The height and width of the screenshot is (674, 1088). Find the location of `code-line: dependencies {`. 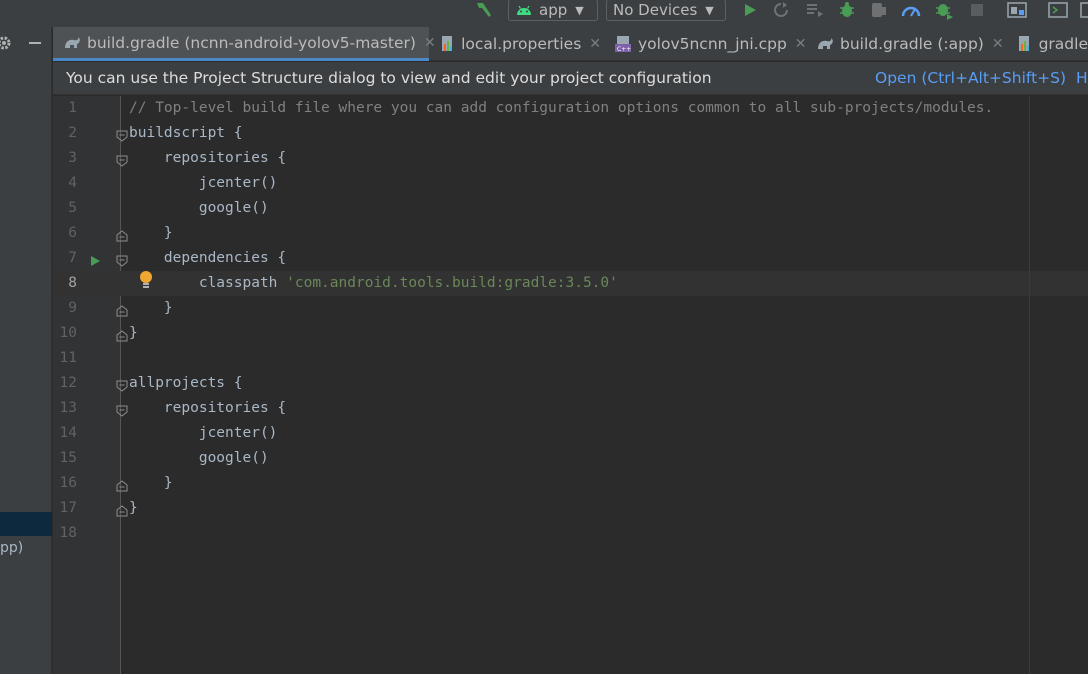

code-line: dependencies { is located at coordinates (207, 258).